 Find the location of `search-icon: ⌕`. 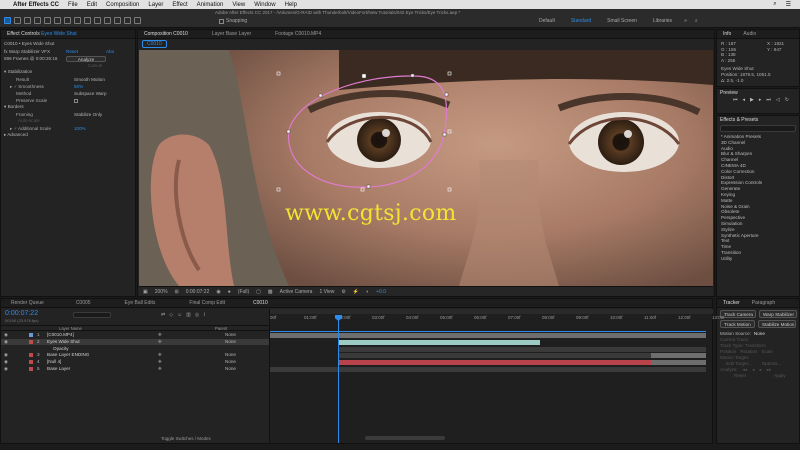

search-icon: ⌕ is located at coordinates (774, 4).